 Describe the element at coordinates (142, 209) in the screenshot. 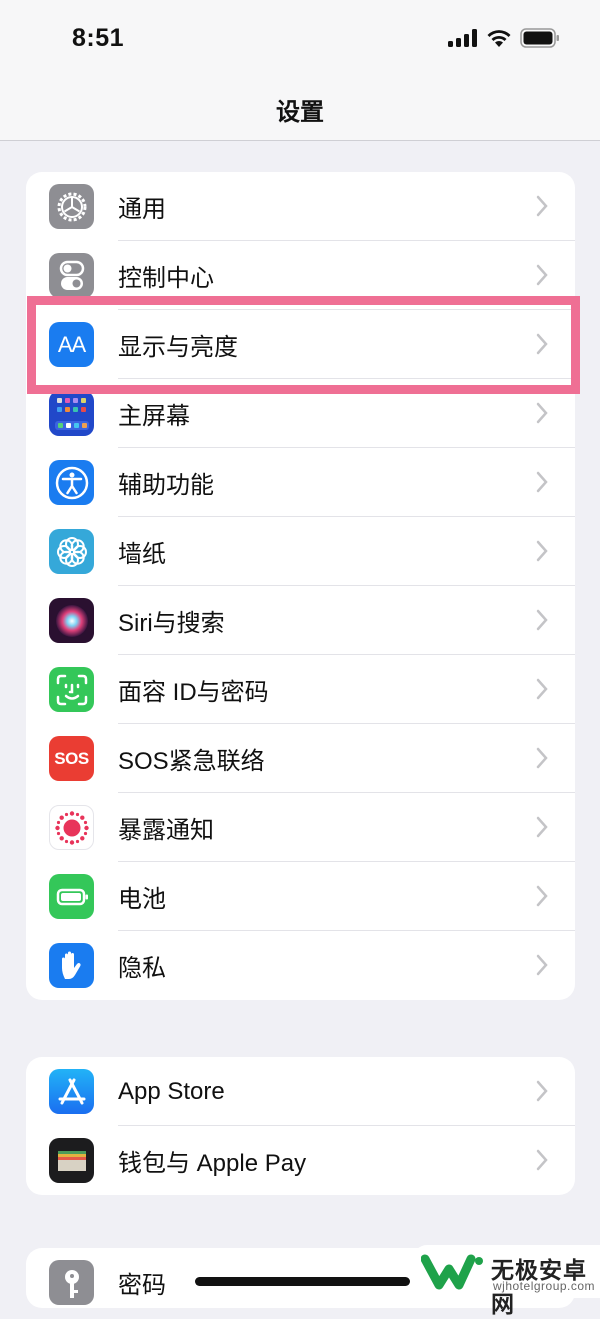

I see `row-label: 通用` at that location.